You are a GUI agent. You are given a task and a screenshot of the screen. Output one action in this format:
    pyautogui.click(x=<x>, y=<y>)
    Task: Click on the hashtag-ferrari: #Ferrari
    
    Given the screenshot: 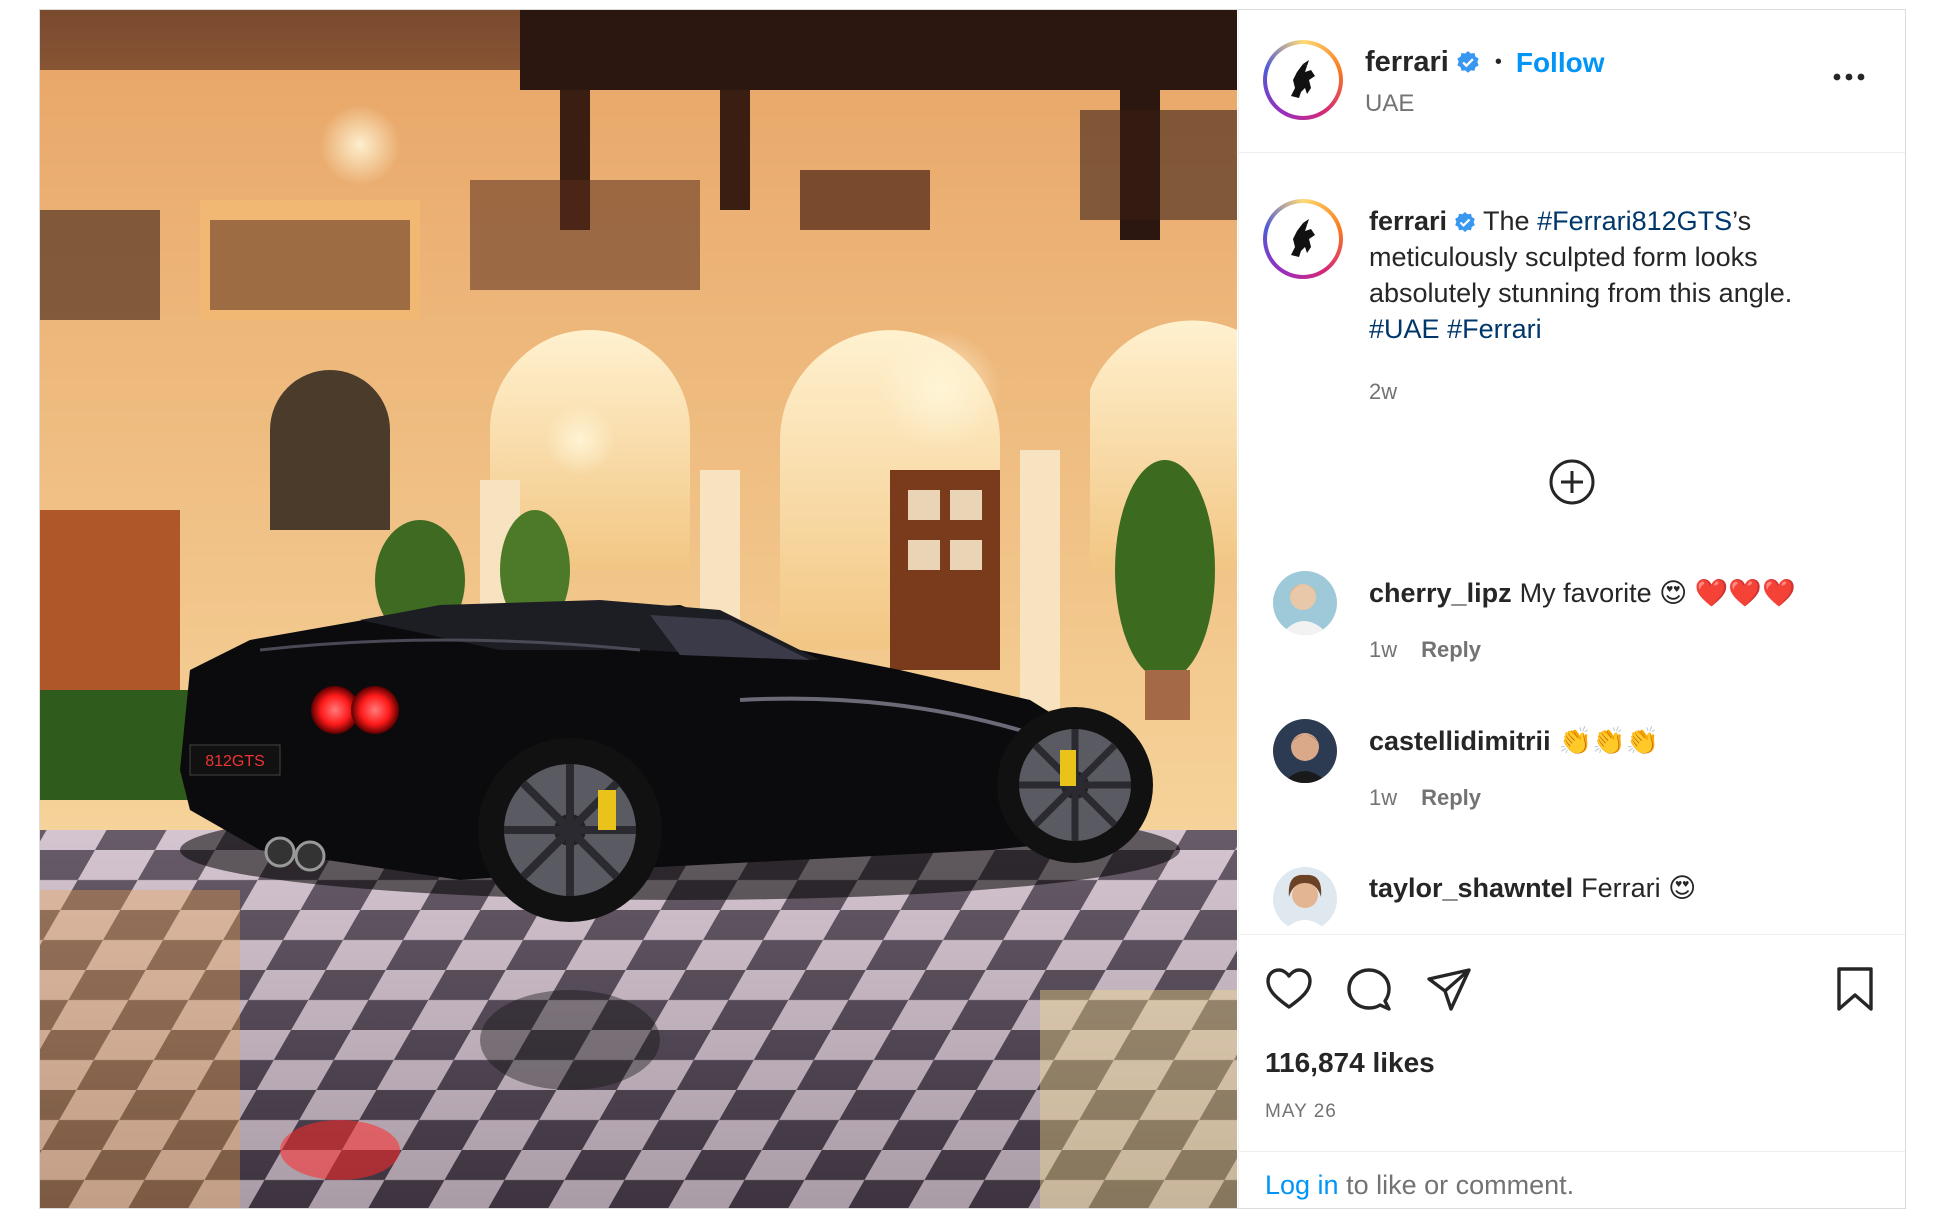 What is the action you would take?
    pyautogui.click(x=1494, y=329)
    